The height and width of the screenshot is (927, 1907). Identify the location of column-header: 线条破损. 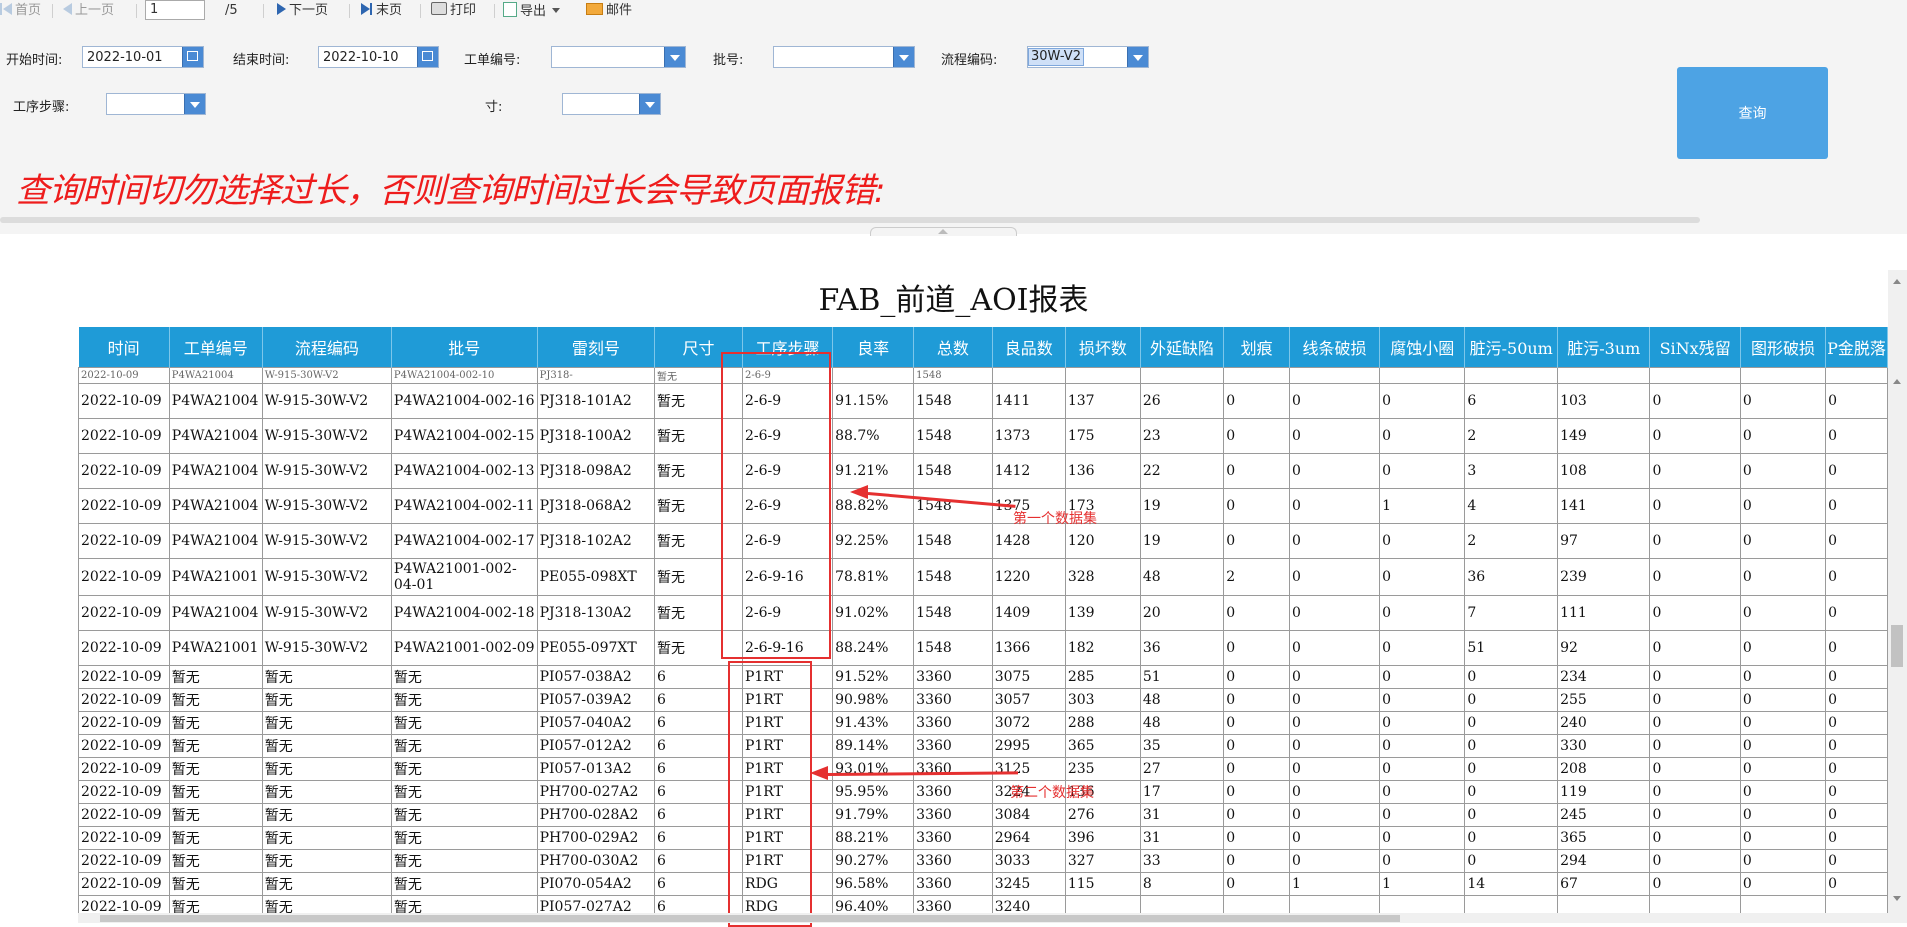
(1335, 347).